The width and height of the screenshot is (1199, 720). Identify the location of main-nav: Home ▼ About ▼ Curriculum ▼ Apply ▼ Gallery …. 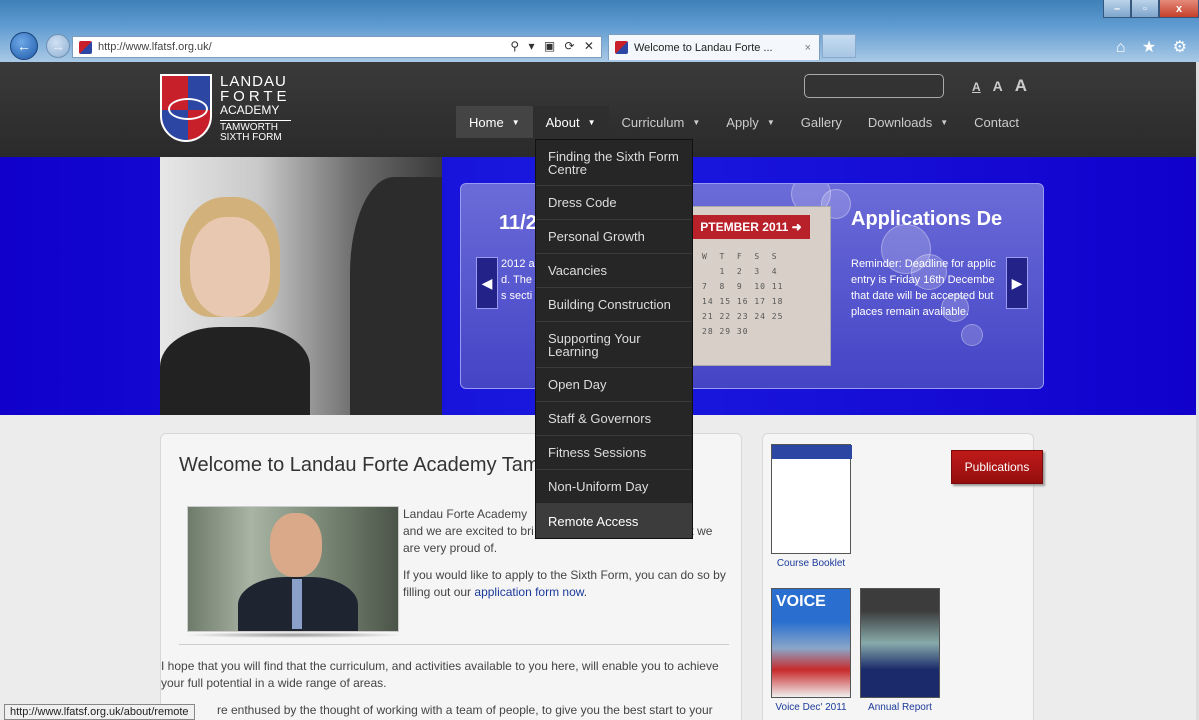
(744, 122).